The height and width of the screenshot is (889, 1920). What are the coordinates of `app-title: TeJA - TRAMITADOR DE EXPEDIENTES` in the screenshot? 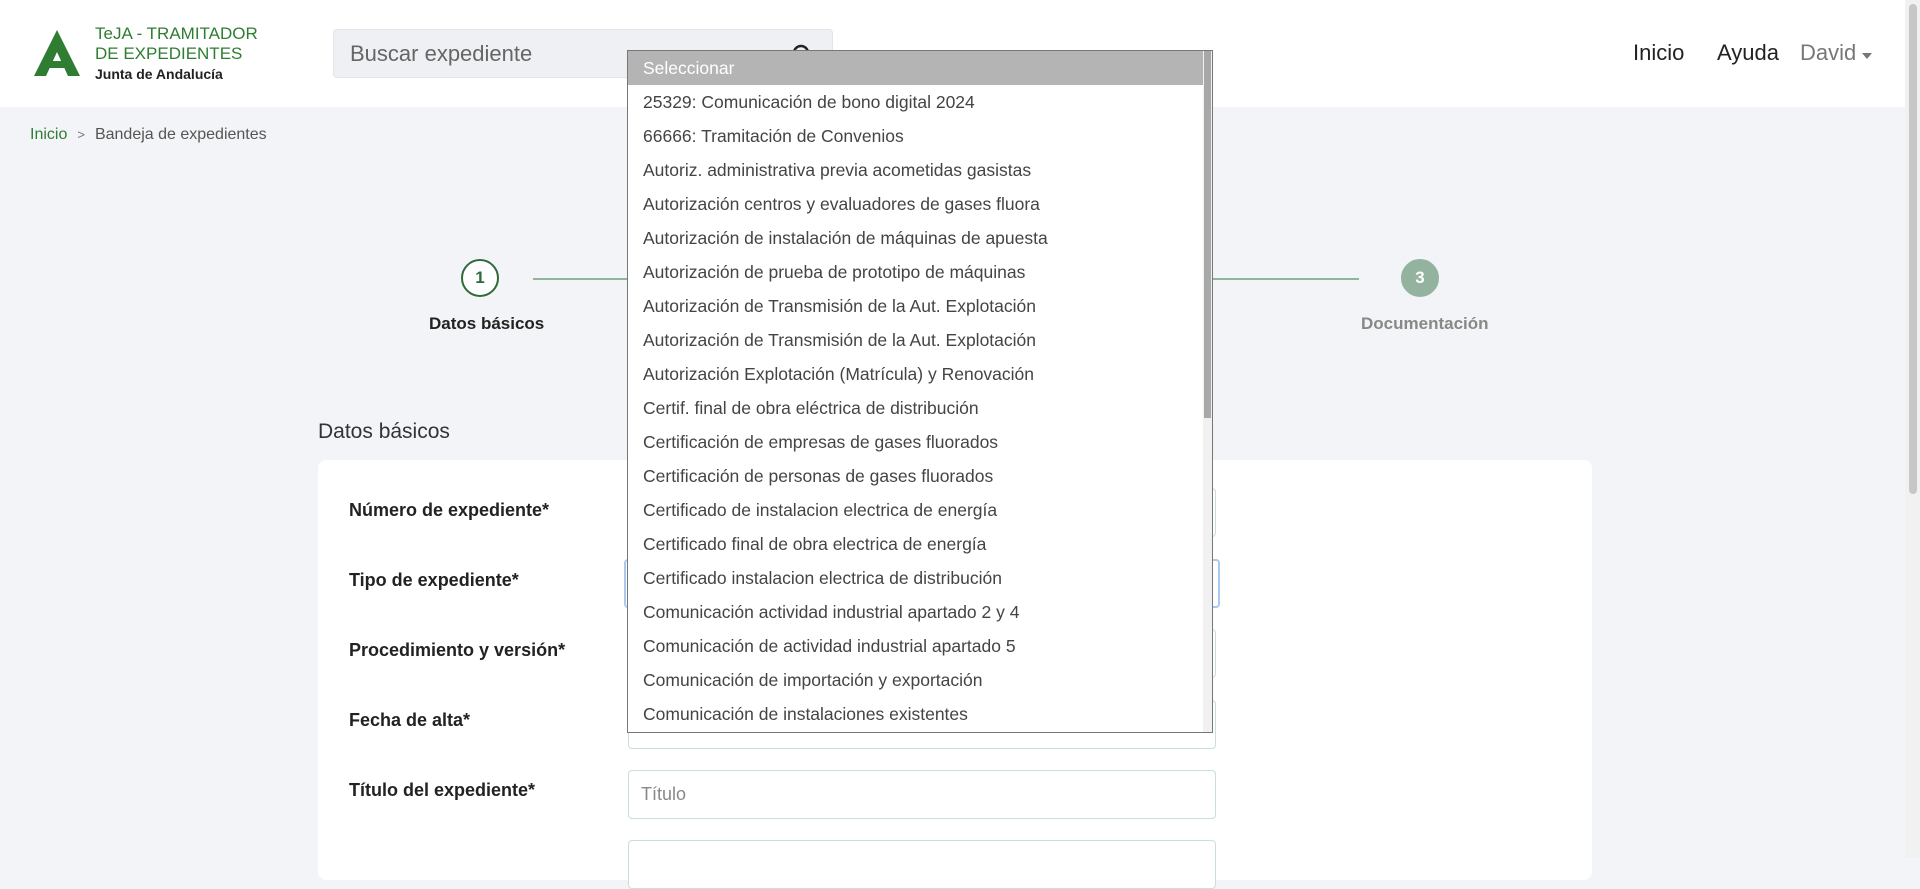 It's located at (176, 43).